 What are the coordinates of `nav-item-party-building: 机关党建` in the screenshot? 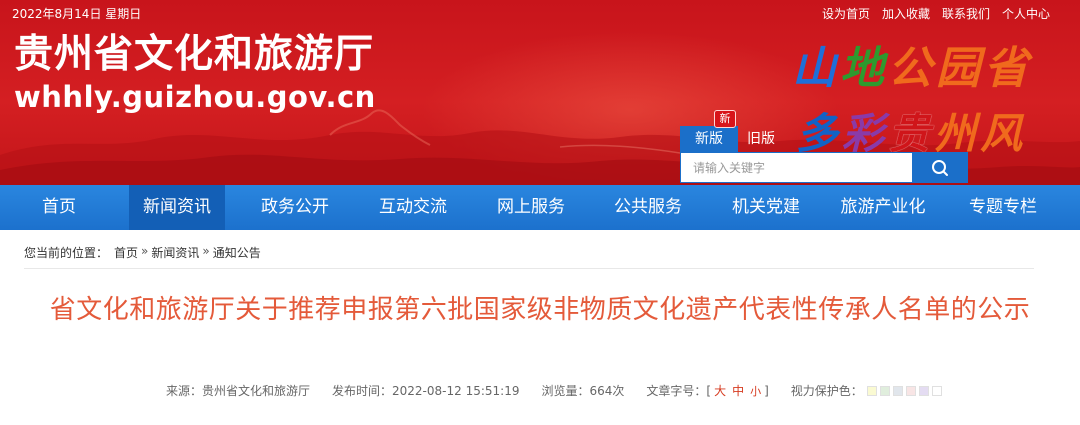 It's located at (766, 207).